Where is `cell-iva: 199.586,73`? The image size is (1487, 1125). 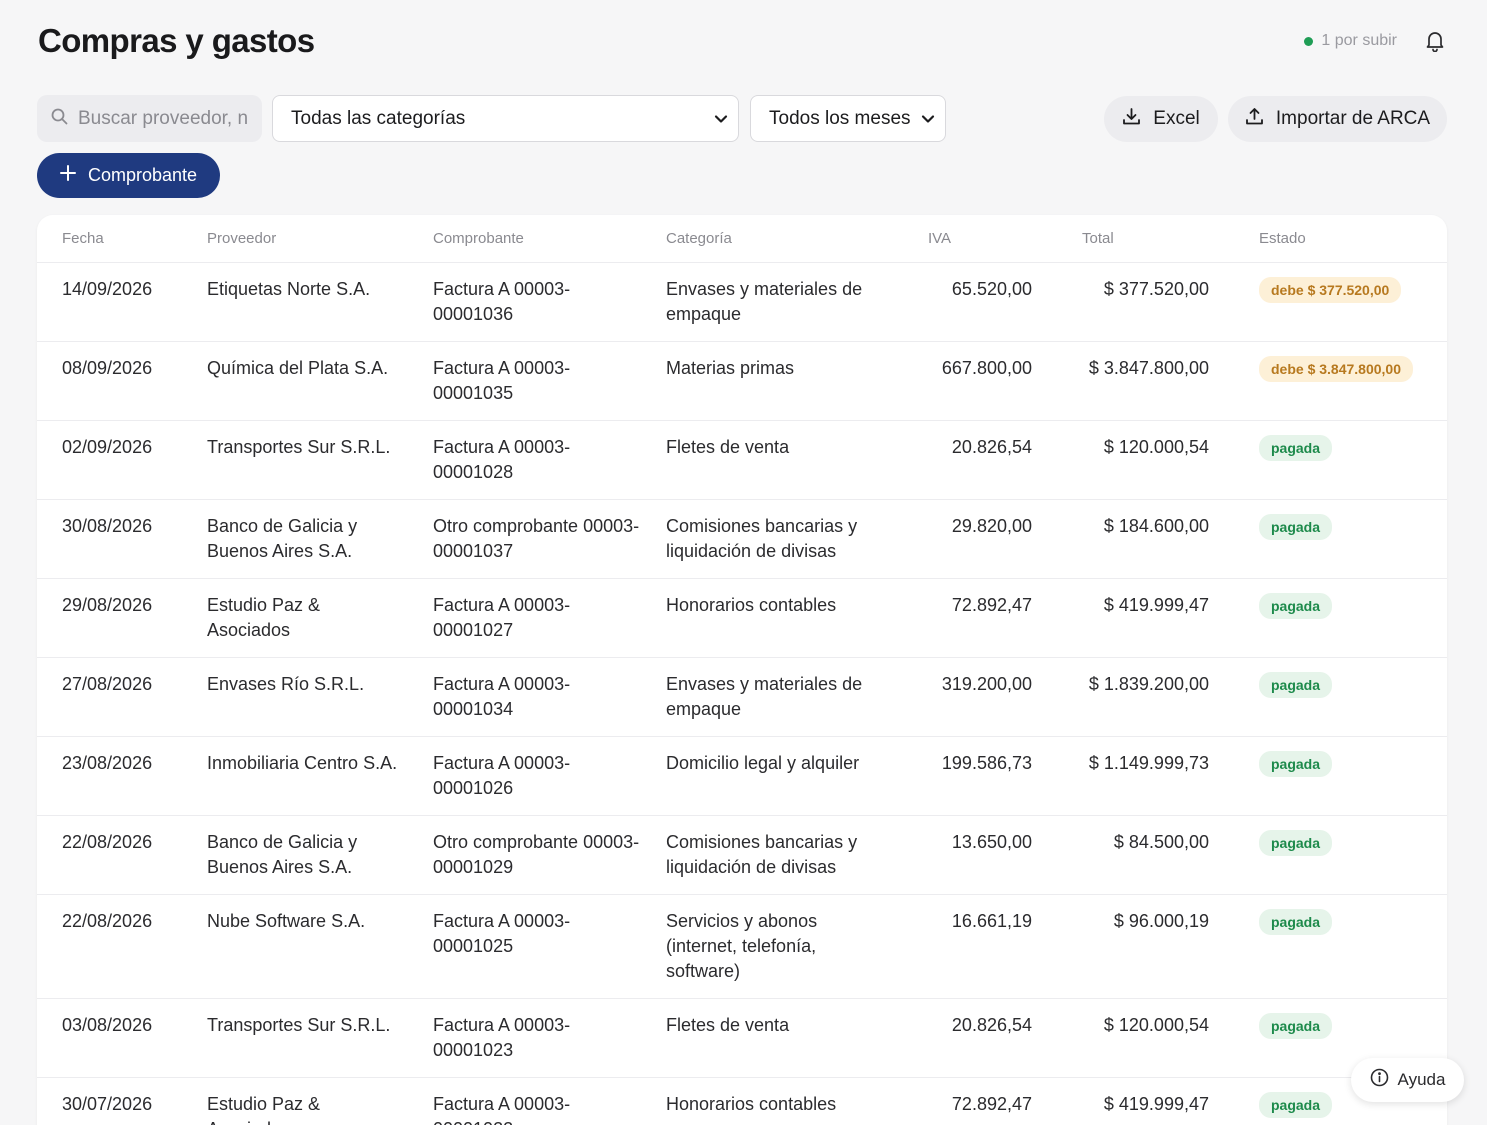 cell-iva: 199.586,73 is located at coordinates (967, 776).